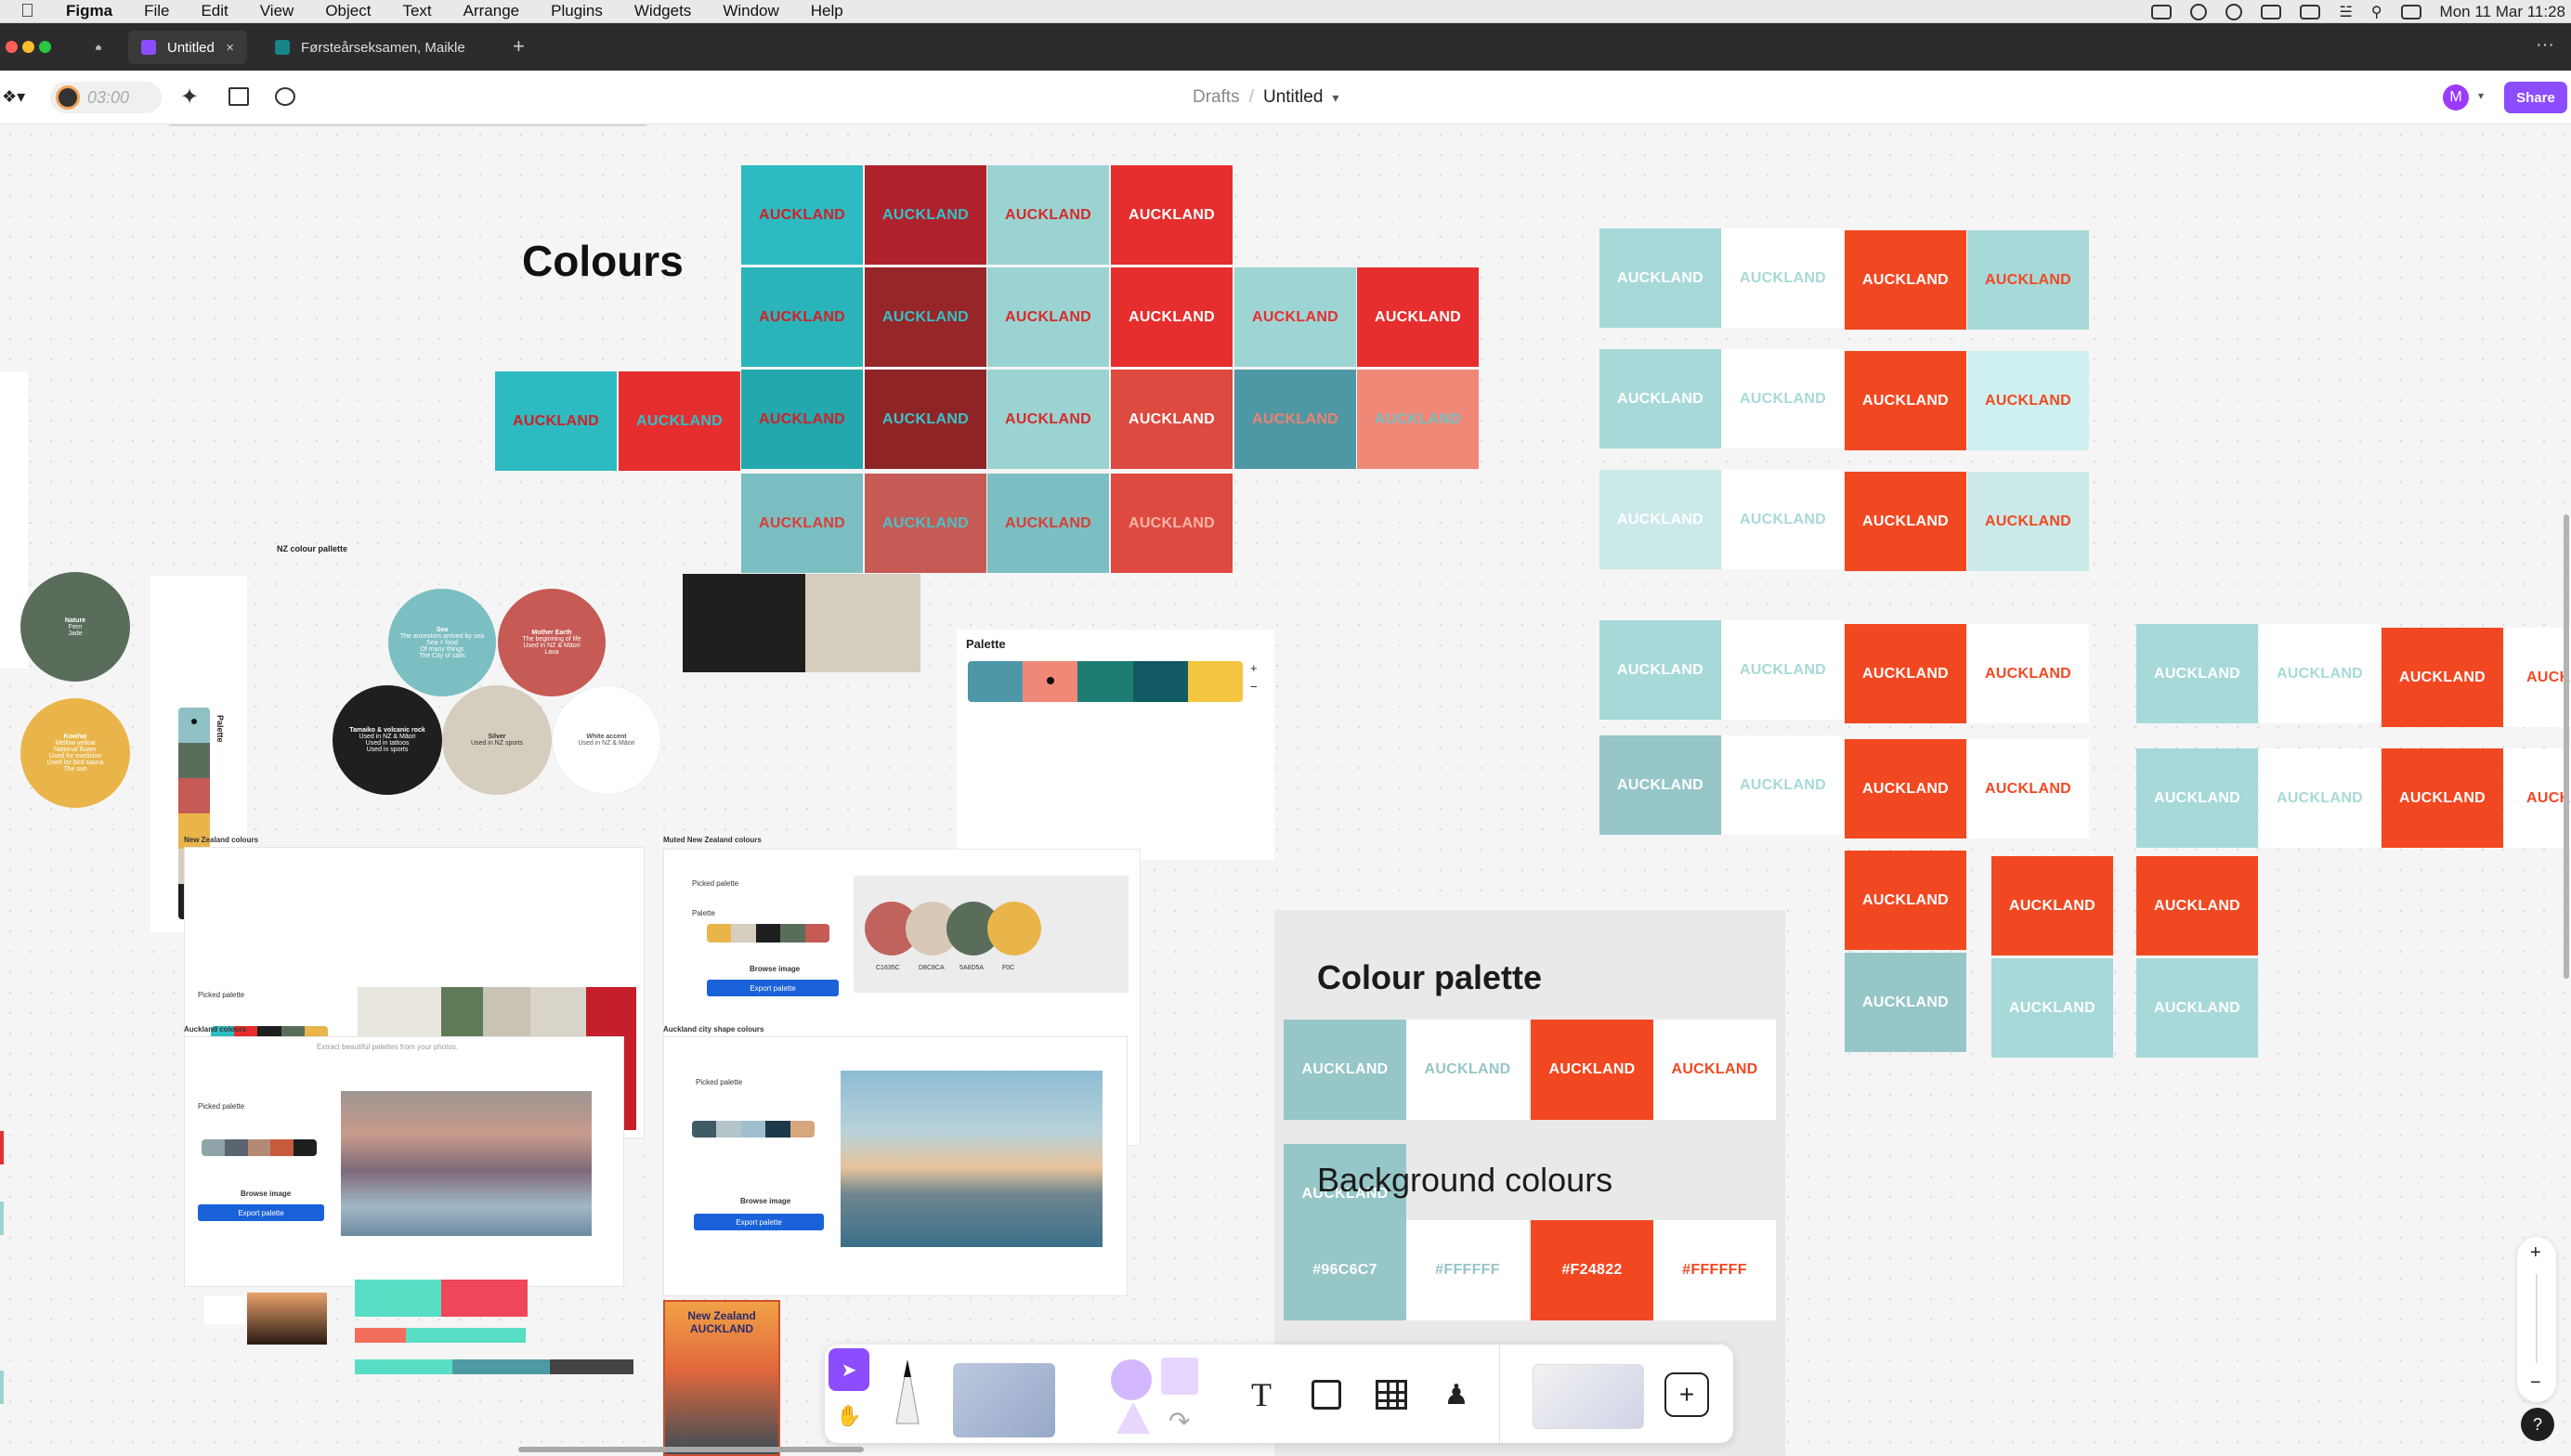 This screenshot has width=2571, height=1456. I want to click on palette-add-button: +, so click(1254, 668).